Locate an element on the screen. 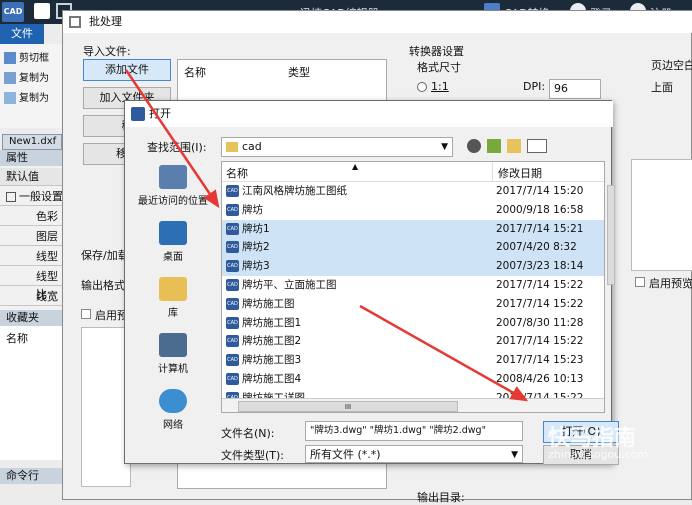 The height and width of the screenshot is (505, 692). look-in-dropdown: cad ▼ is located at coordinates (337, 147).